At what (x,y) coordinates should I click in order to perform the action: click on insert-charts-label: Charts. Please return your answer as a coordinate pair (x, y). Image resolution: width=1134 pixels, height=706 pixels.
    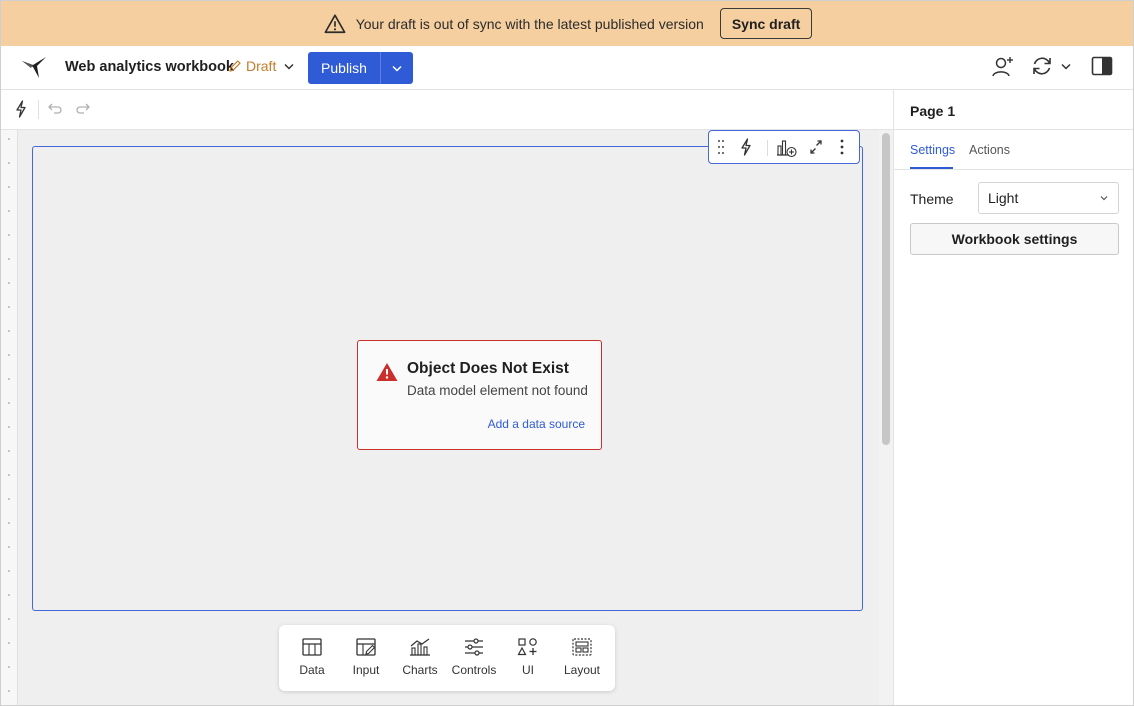
    Looking at the image, I should click on (420, 670).